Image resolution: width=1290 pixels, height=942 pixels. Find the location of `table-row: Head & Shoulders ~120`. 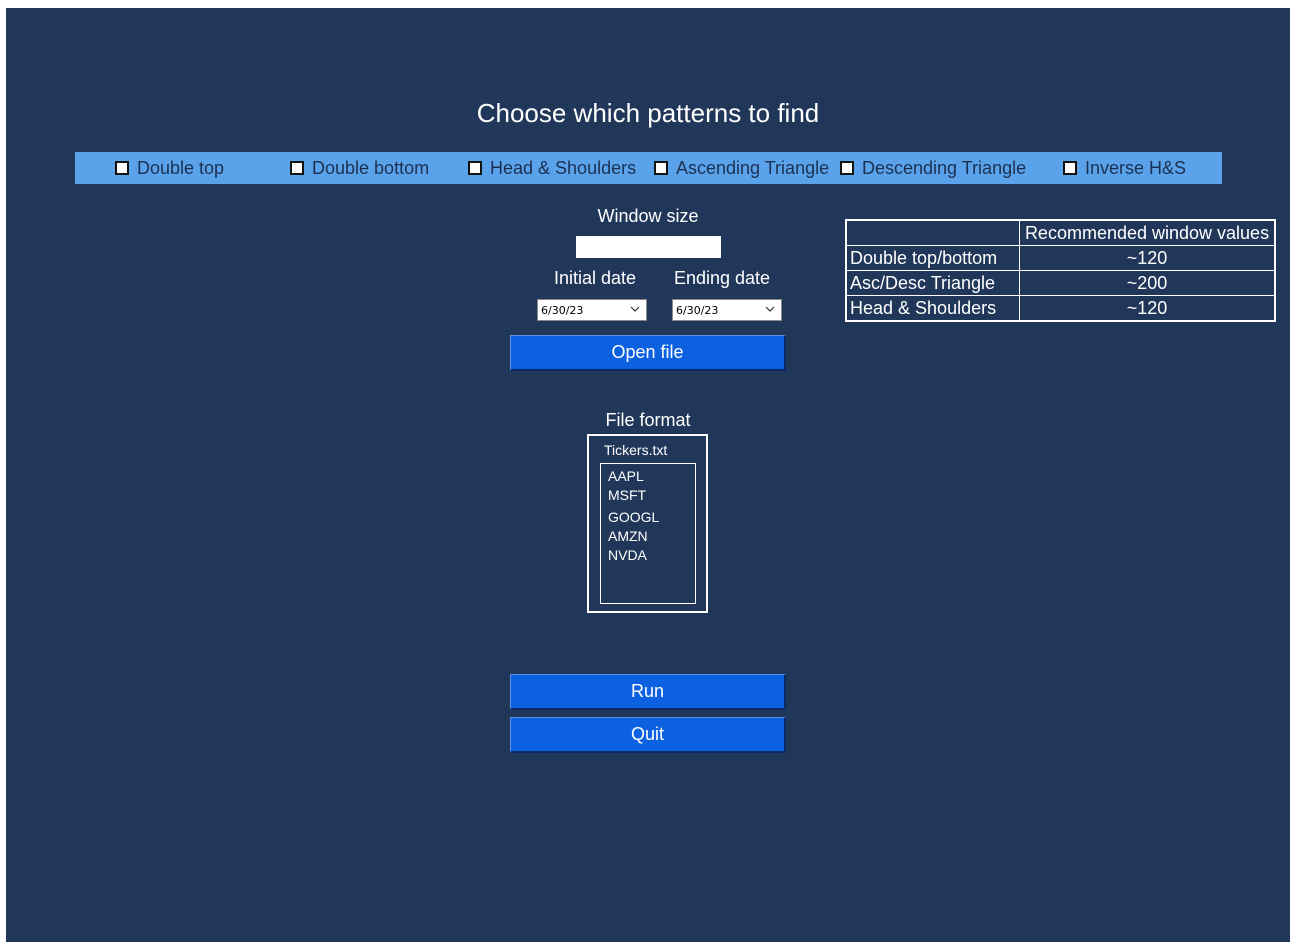

table-row: Head & Shoulders ~120 is located at coordinates (1060, 308).